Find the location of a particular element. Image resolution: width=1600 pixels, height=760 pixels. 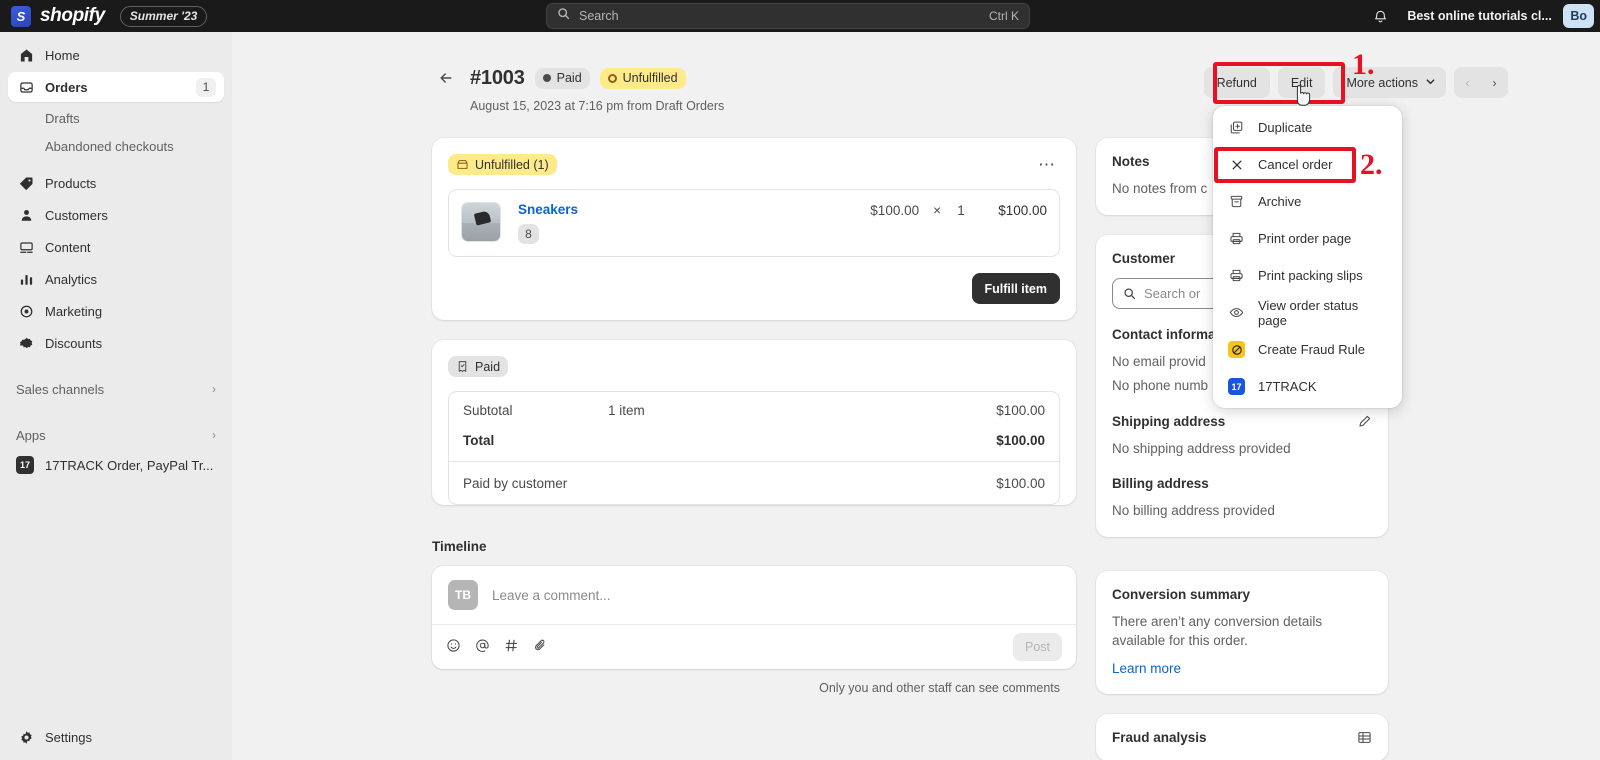

sidebar-label-products: Products is located at coordinates (71, 183).